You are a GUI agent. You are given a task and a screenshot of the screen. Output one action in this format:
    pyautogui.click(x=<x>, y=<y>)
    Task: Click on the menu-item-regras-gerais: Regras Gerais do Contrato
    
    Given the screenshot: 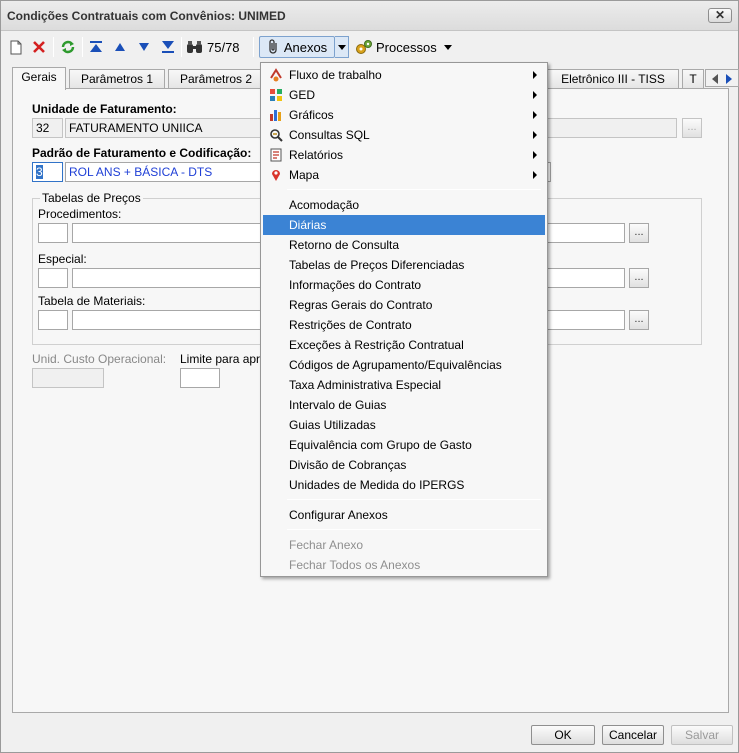 What is the action you would take?
    pyautogui.click(x=404, y=305)
    